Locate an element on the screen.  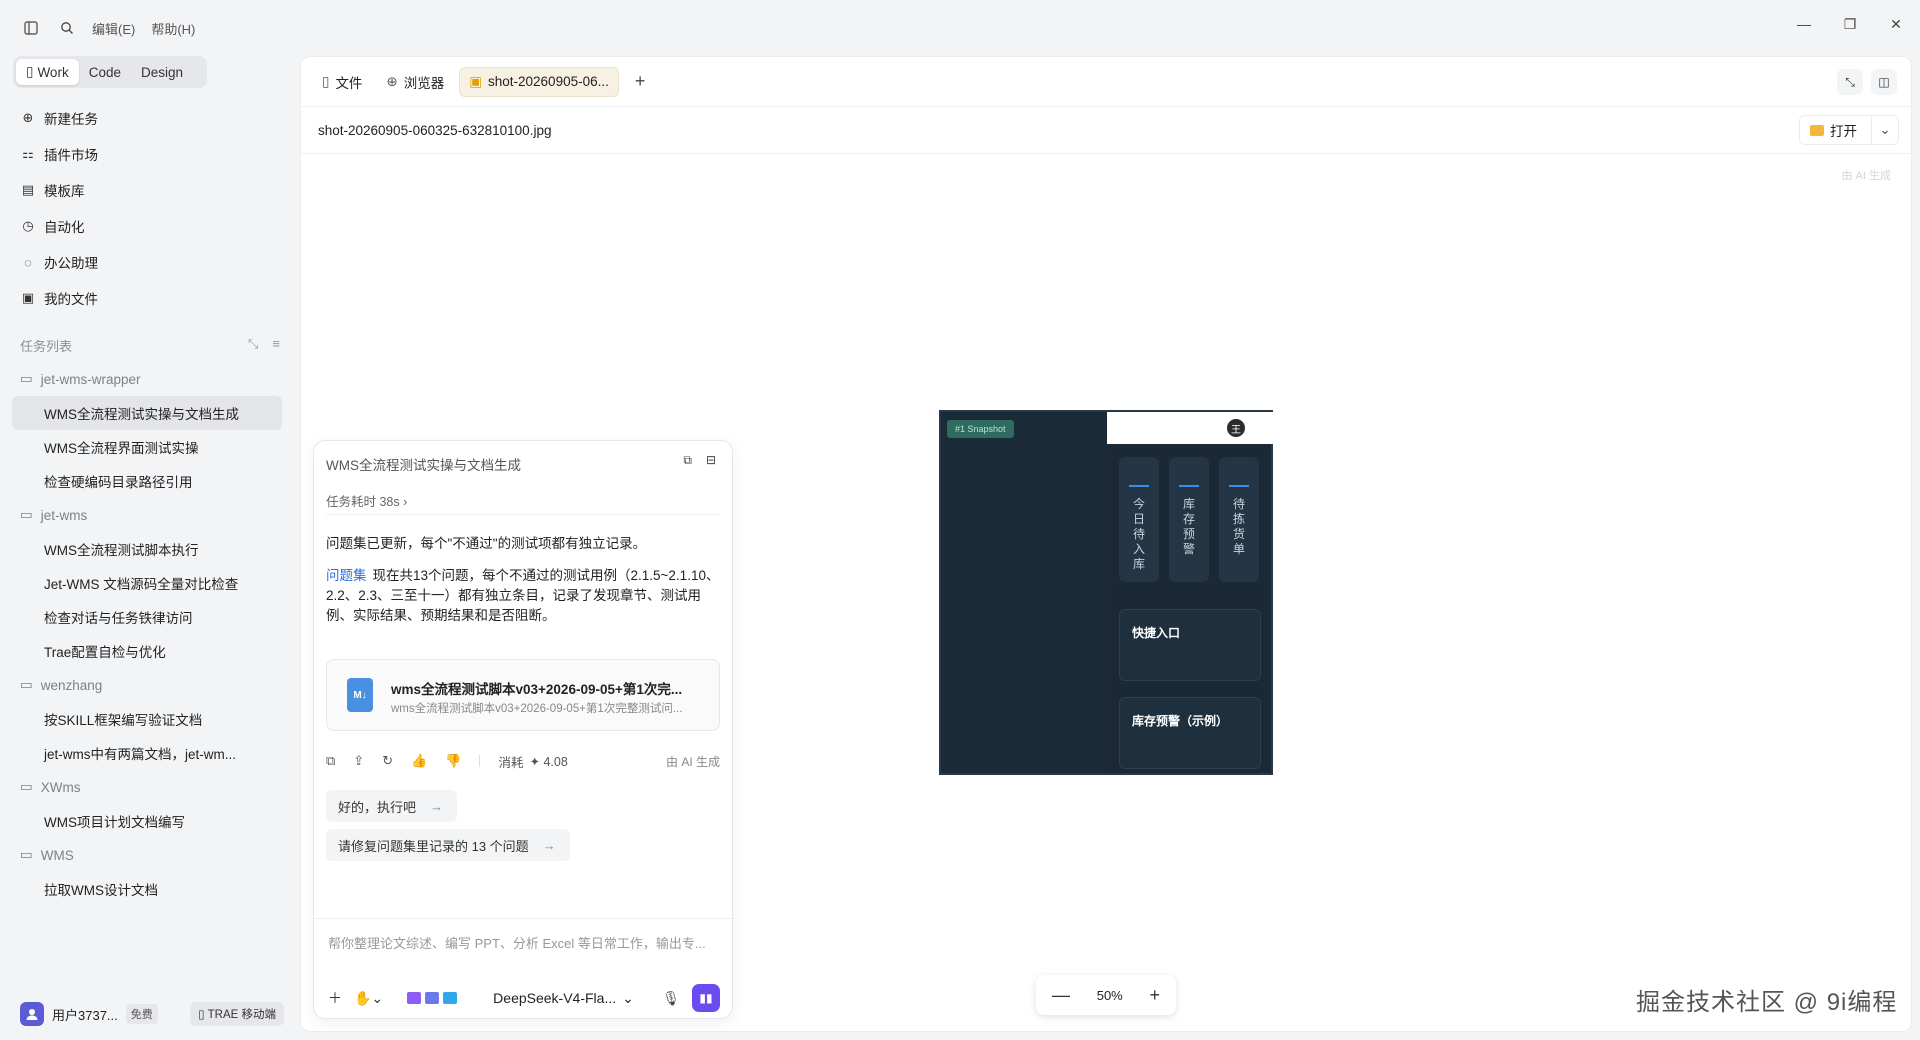
model-select: DeepSeek-V4-Fla... ⌄ is located at coordinates (563, 998).